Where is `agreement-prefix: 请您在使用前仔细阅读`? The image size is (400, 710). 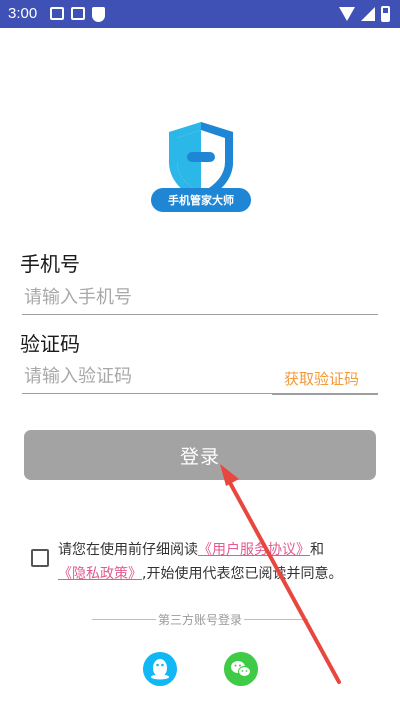
agreement-prefix: 请您在使用前仔细阅读 is located at coordinates (128, 550).